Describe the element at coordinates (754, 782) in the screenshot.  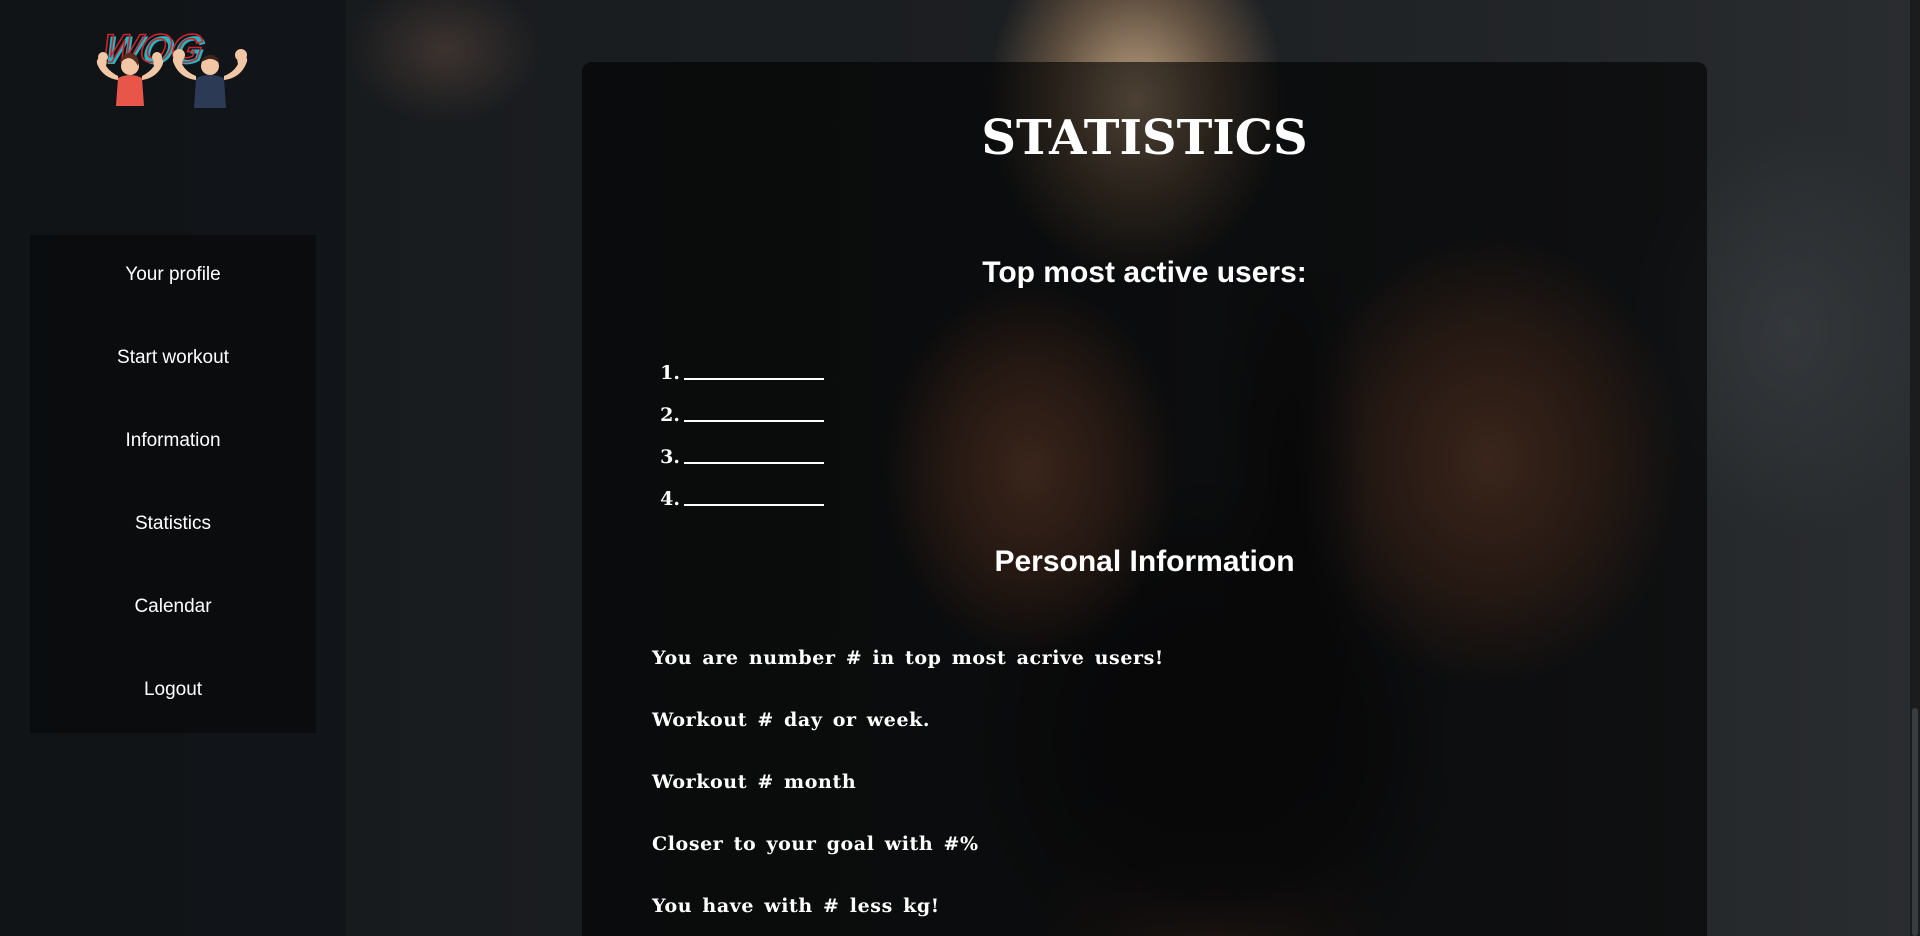
I see `info-line-workout-month: Workout # month` at that location.